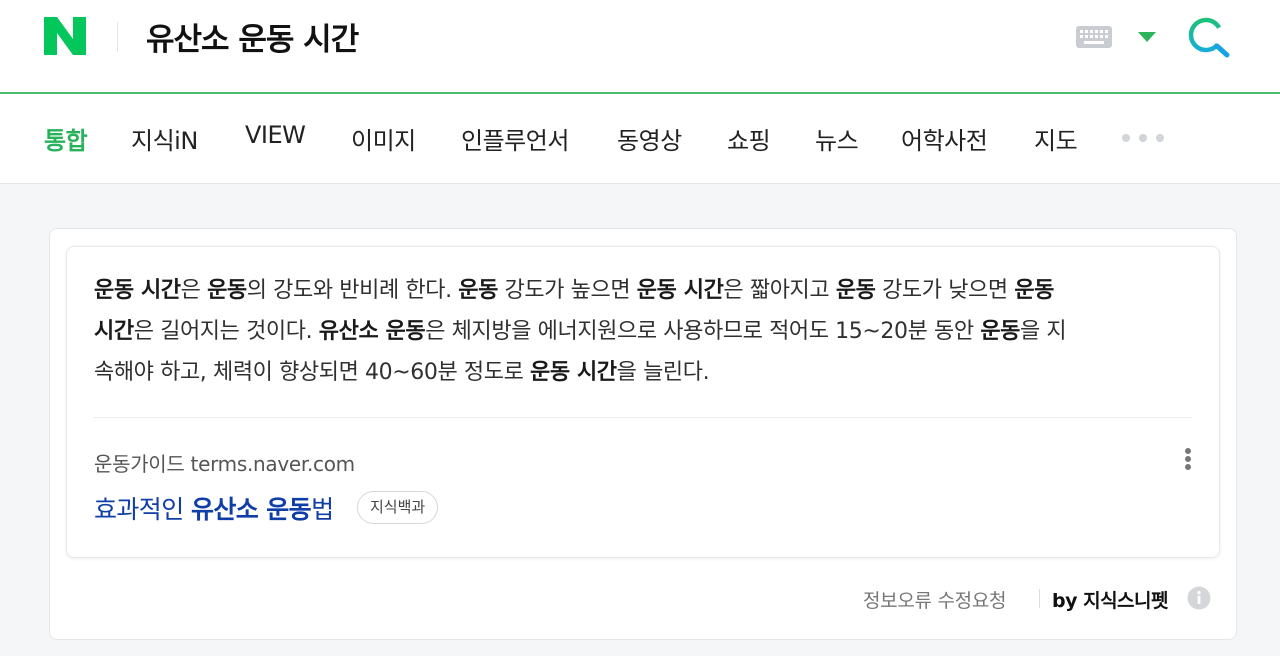  What do you see at coordinates (1147, 37) in the screenshot?
I see `caret-down-icon` at bounding box center [1147, 37].